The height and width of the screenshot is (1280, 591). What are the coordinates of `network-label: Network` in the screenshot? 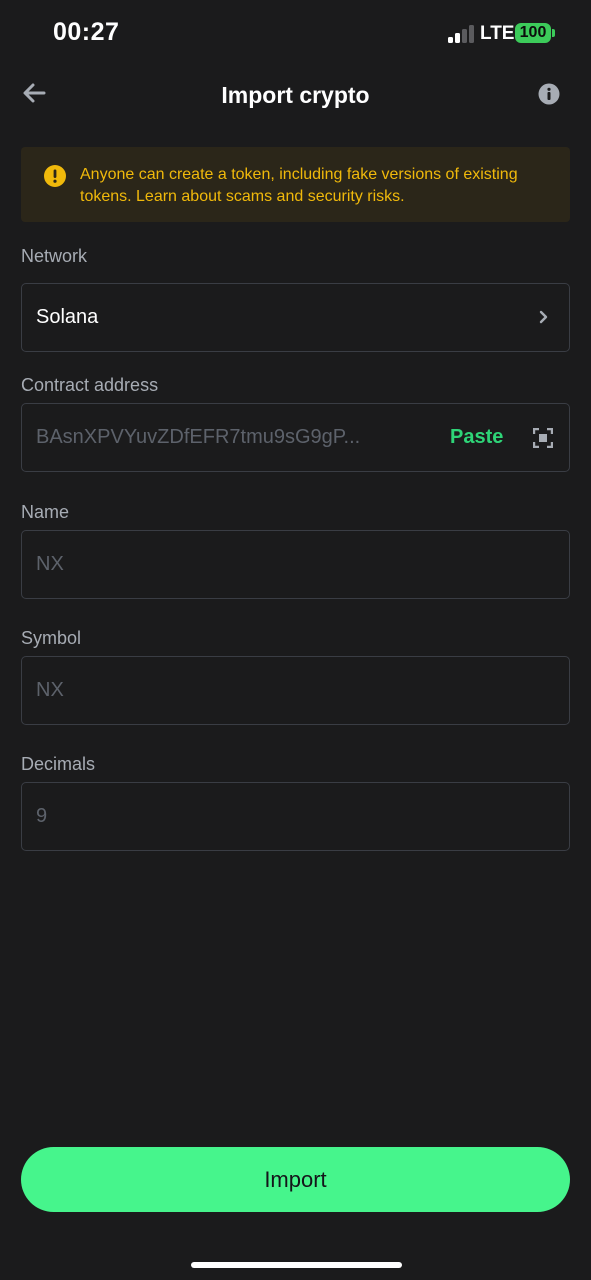 It's located at (54, 256).